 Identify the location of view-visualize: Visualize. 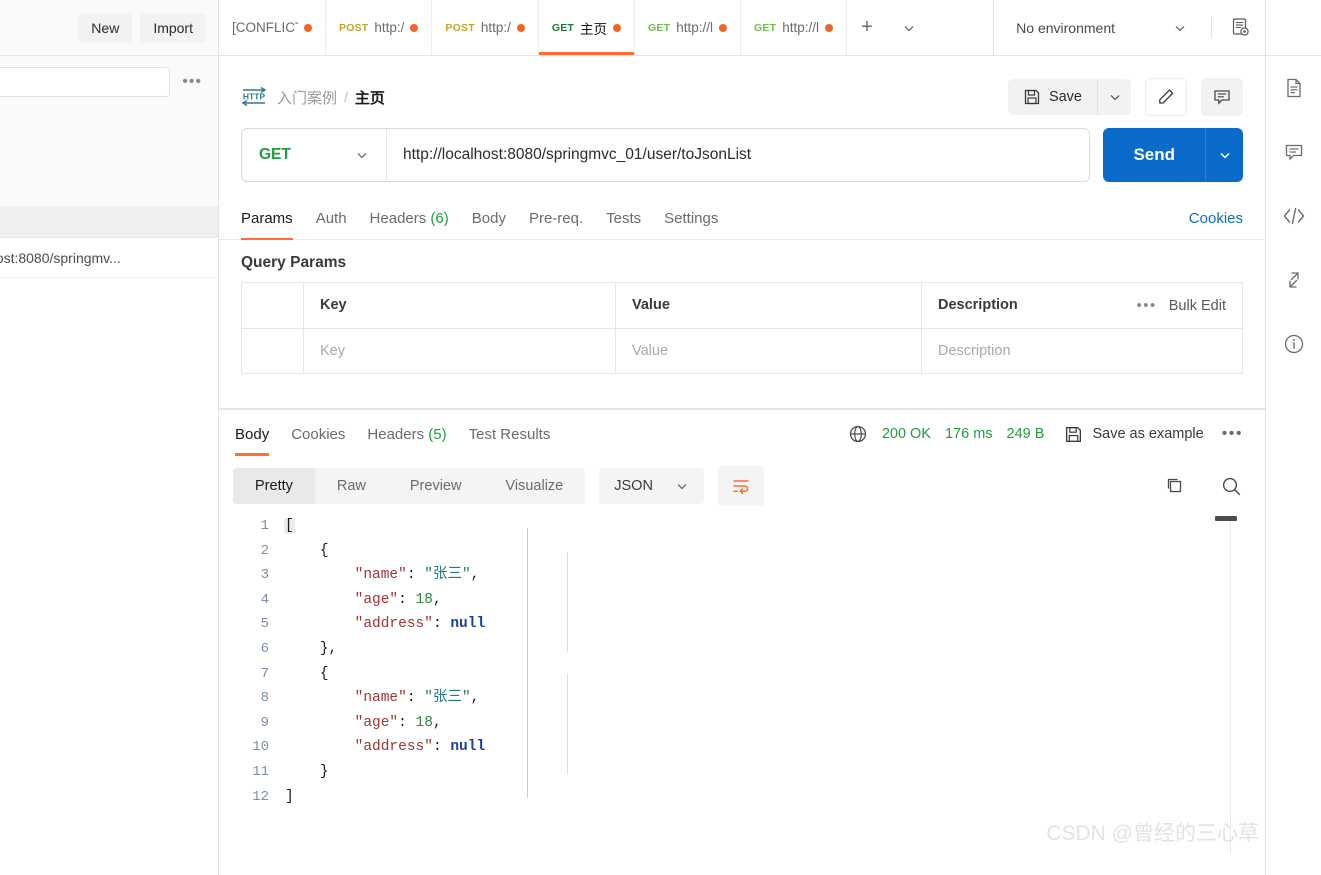
(534, 486).